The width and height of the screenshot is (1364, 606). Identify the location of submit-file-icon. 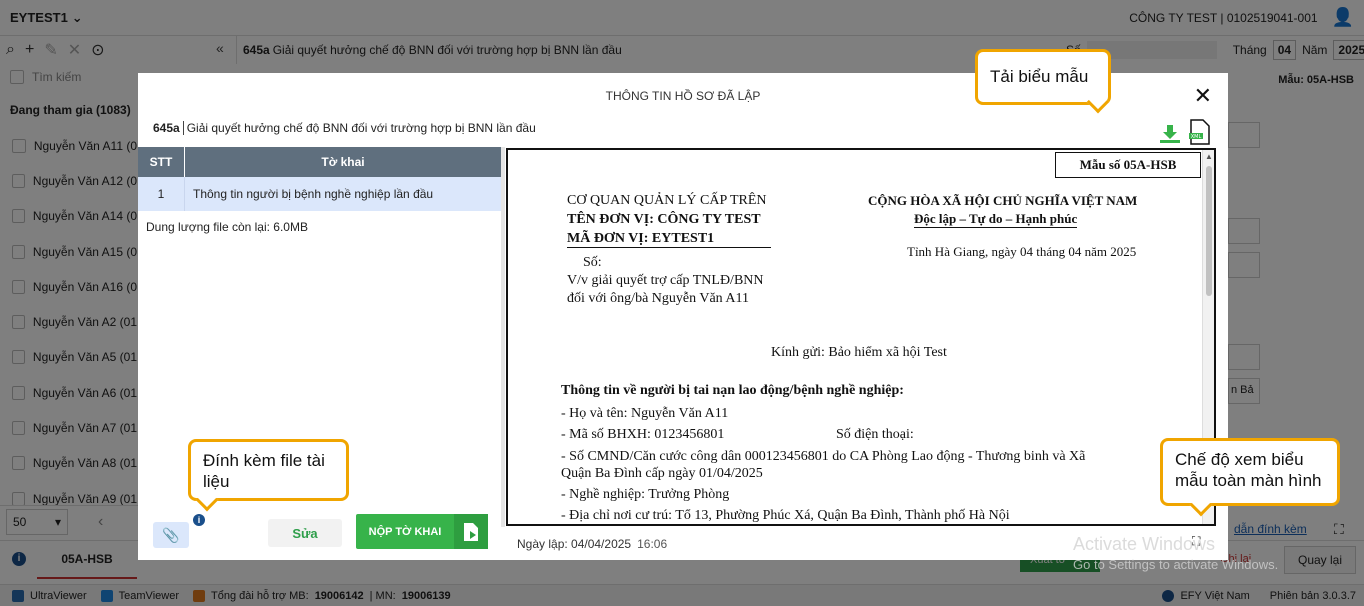
(471, 531).